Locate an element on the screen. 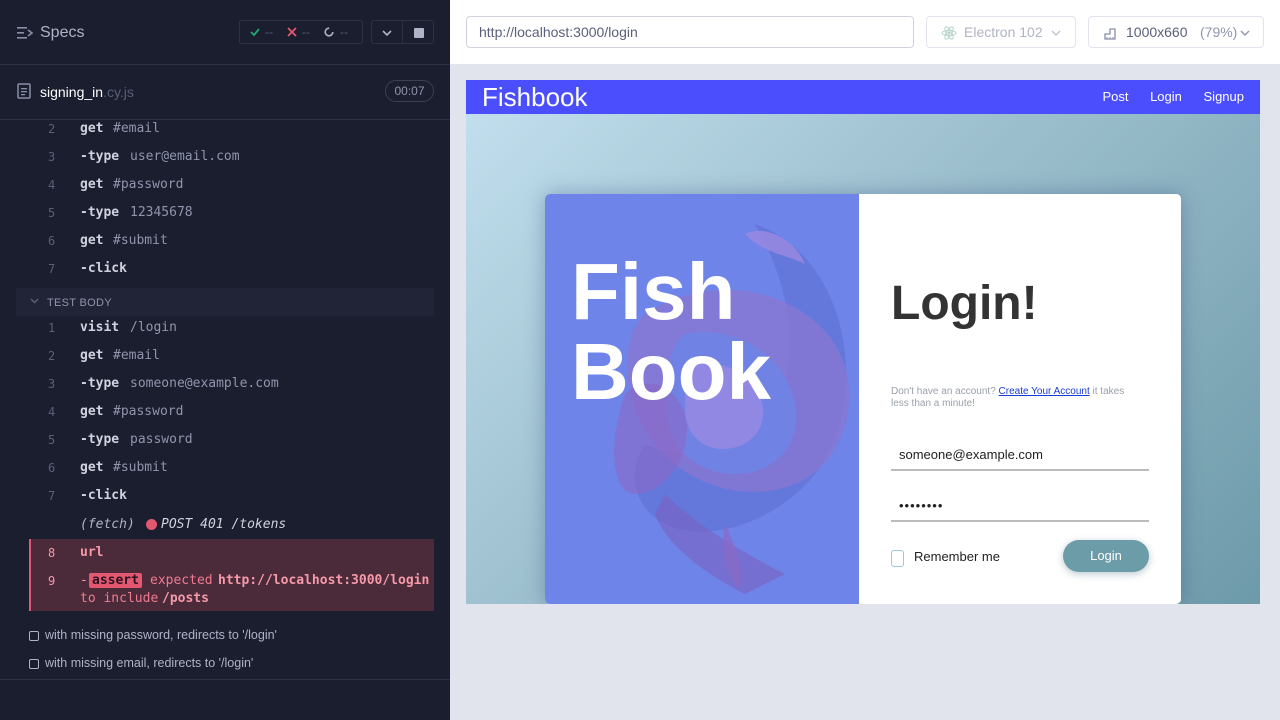 The height and width of the screenshot is (720, 1280). command-arg: someone@example.com is located at coordinates (204, 383).